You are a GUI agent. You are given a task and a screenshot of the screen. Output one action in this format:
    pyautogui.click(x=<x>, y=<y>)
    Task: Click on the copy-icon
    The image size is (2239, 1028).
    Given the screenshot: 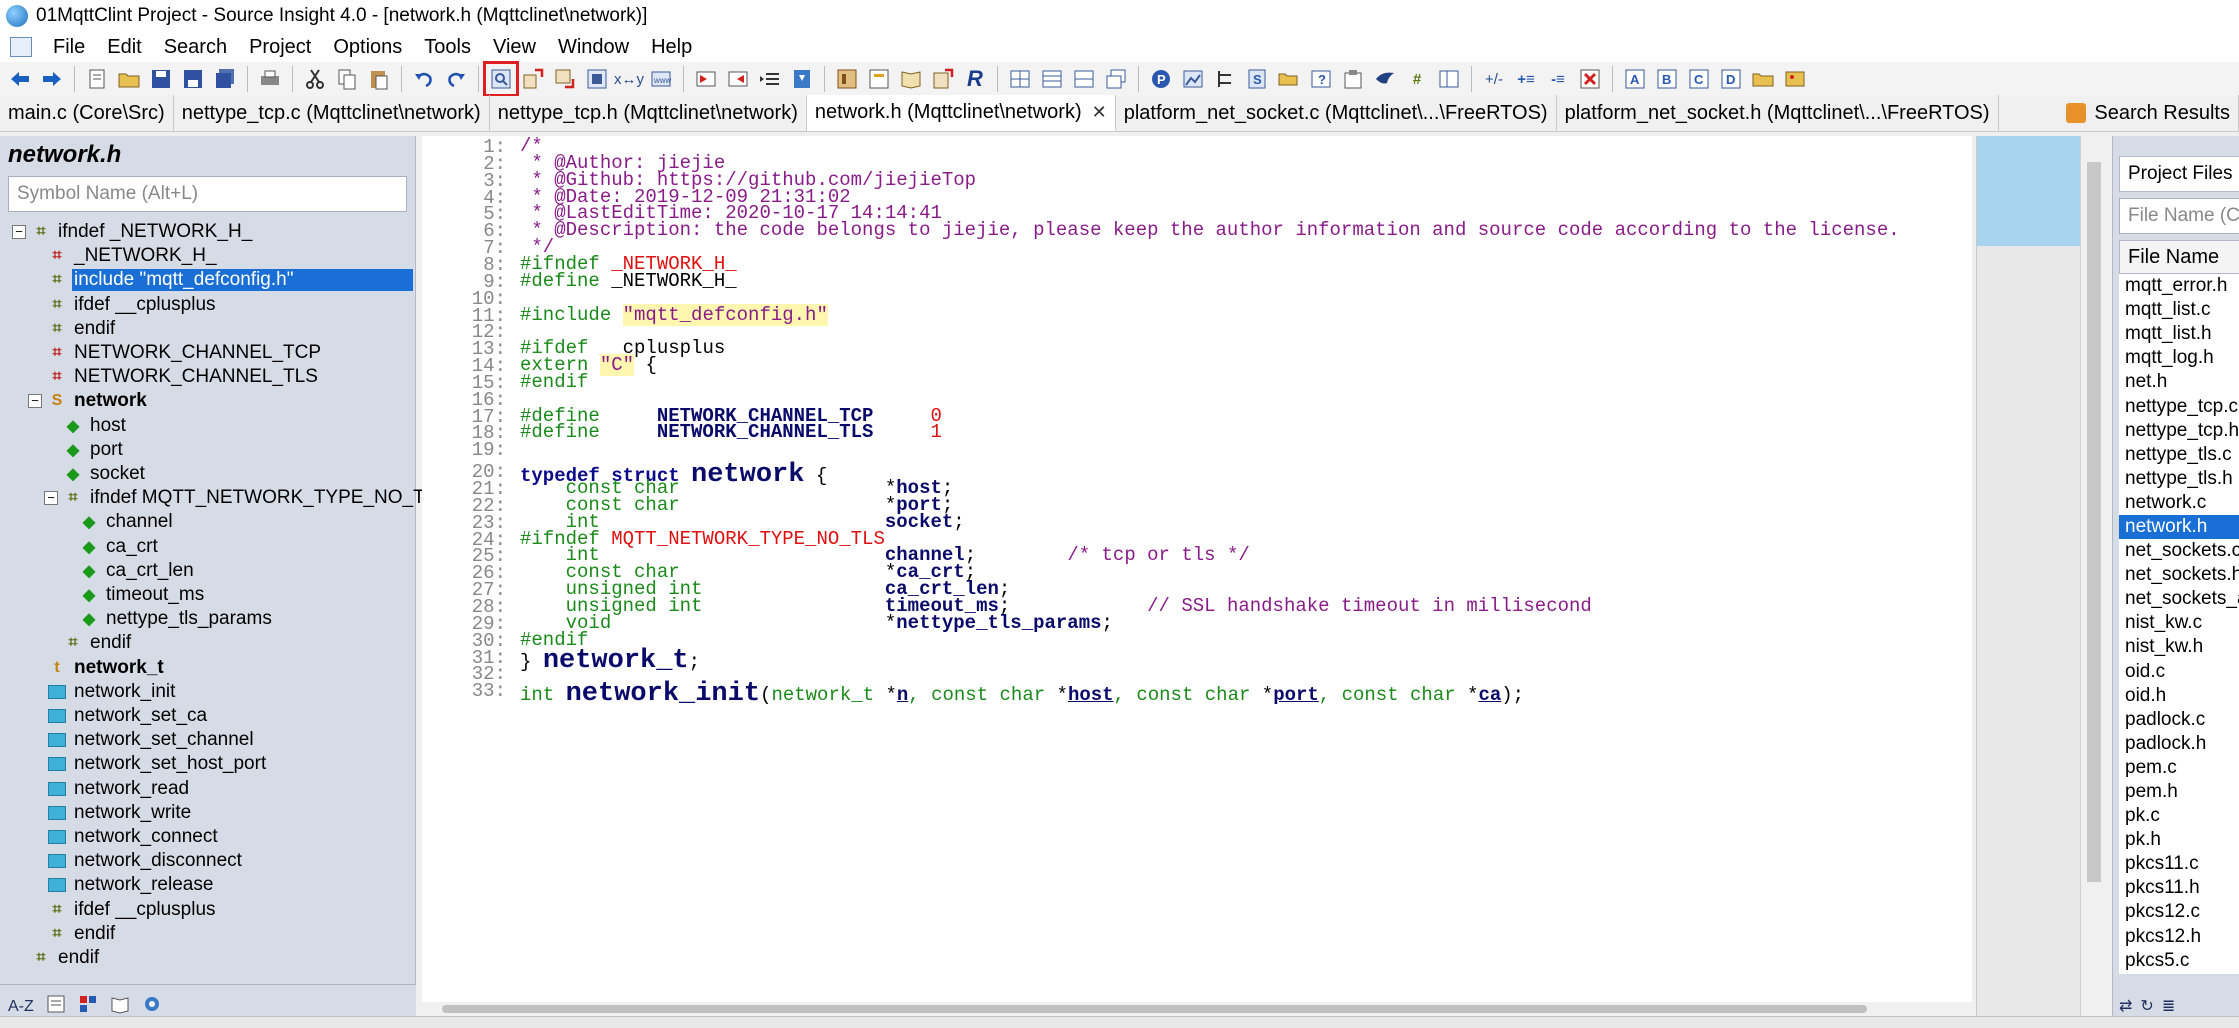 What is the action you would take?
    pyautogui.click(x=347, y=79)
    